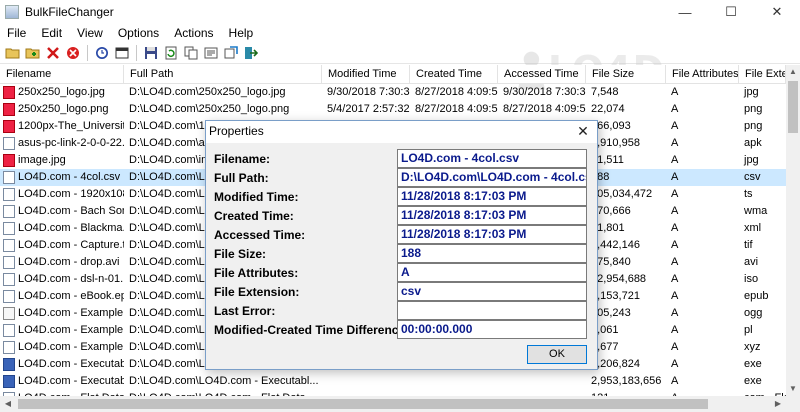  I want to click on scroll-left-icon: ◀, so click(8, 404).